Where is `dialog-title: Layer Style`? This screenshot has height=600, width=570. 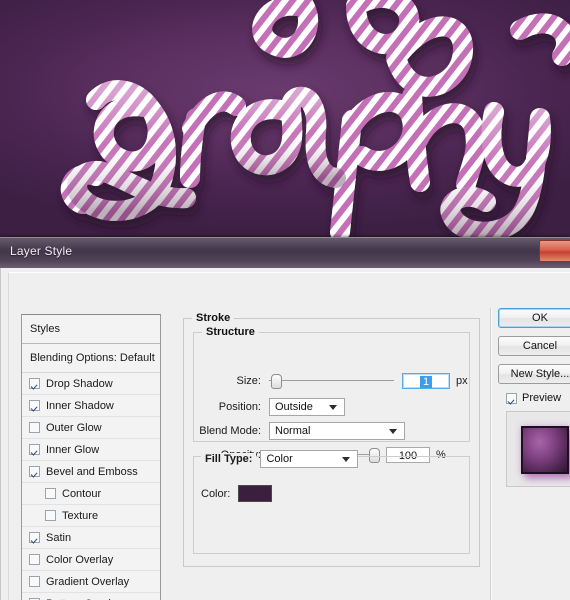
dialog-title: Layer Style is located at coordinates (41, 251).